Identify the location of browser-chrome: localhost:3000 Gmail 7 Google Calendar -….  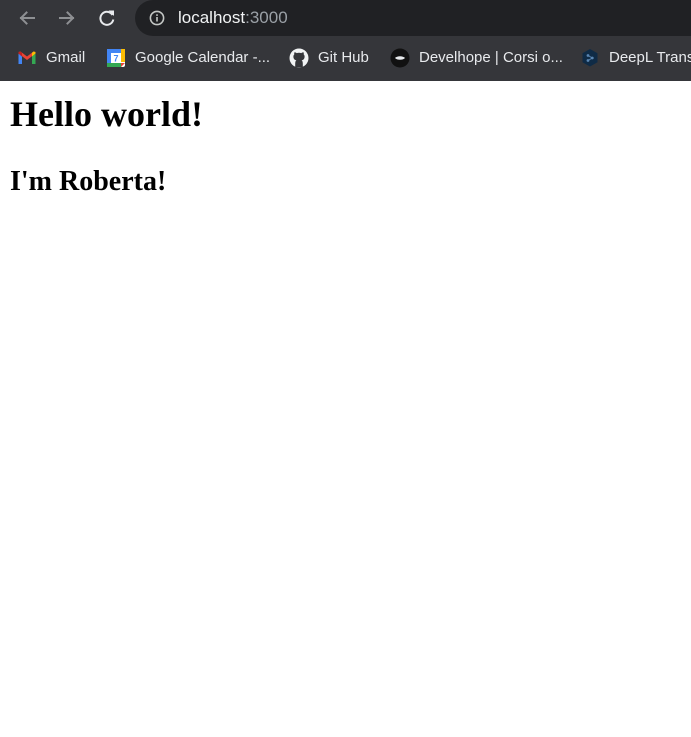
(345, 40).